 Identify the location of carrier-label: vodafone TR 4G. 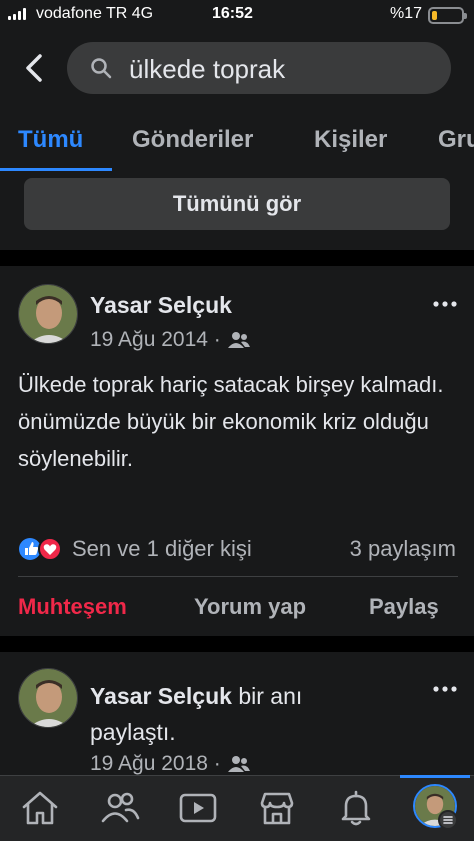
(95, 13).